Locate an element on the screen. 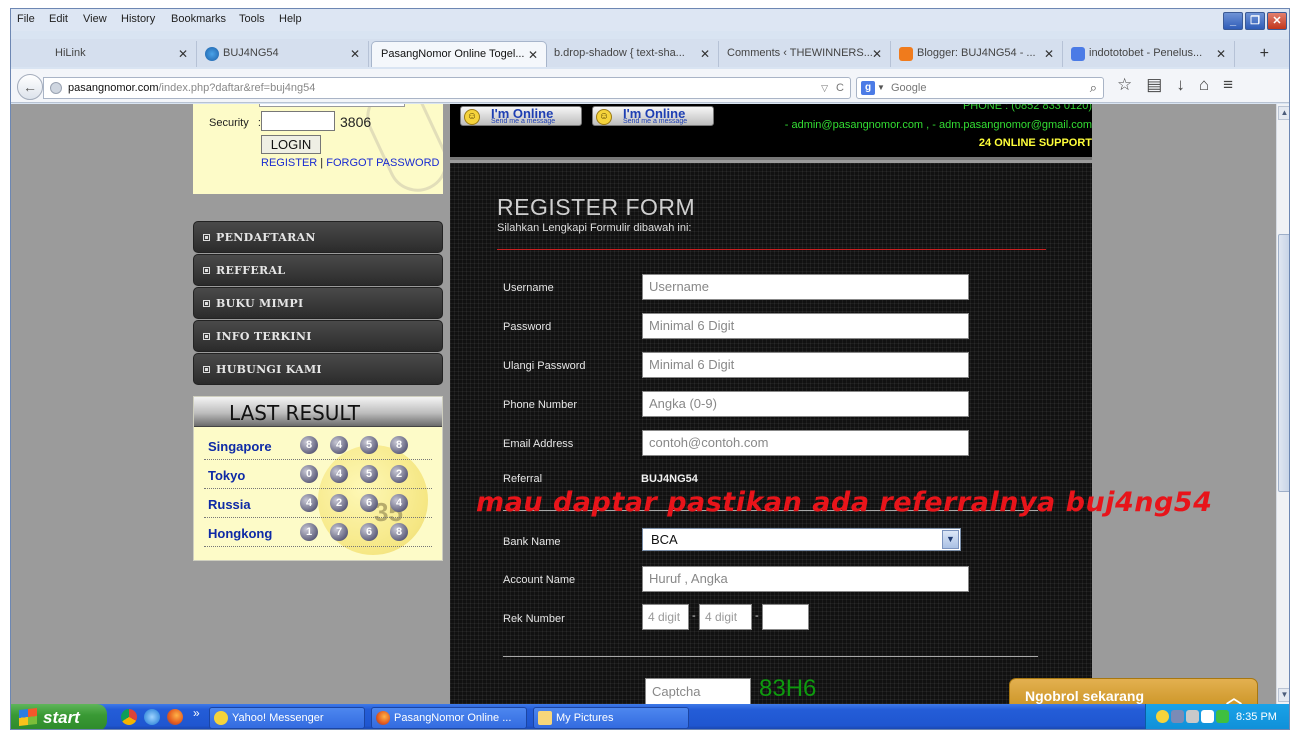 The width and height of the screenshot is (1303, 743). scroll-down-icon: ▼ is located at coordinates (1283, 695).